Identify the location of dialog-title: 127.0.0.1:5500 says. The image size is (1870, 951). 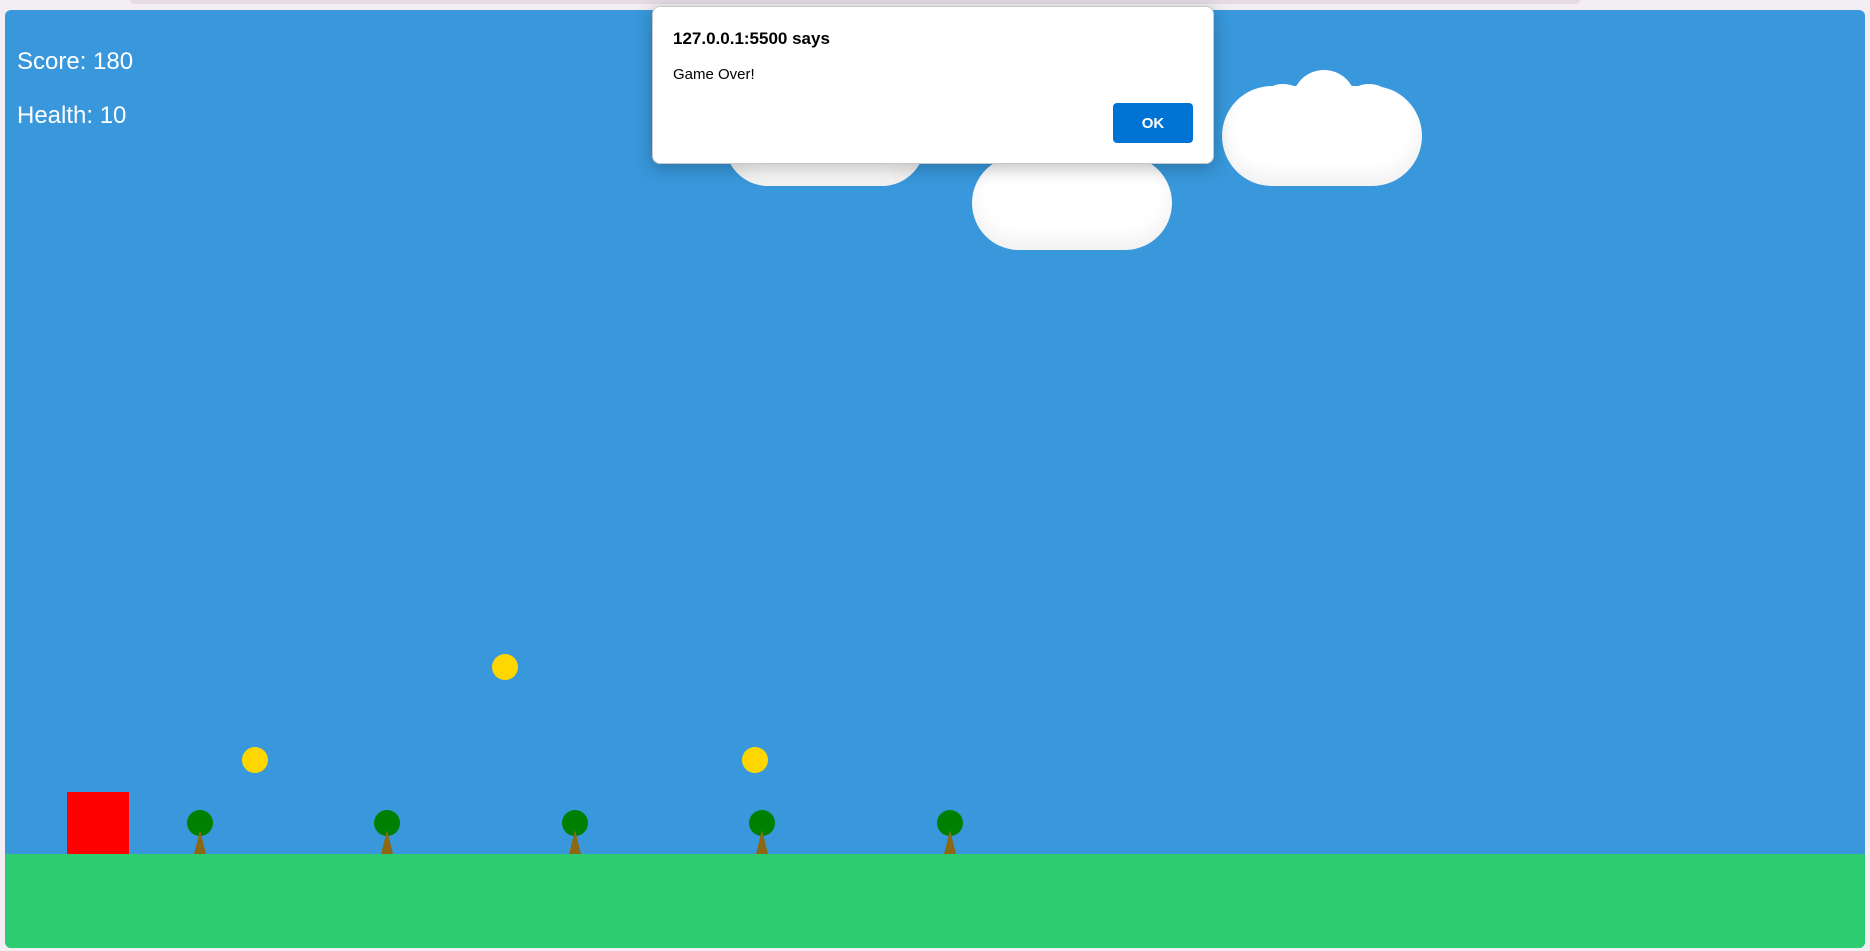
(751, 38).